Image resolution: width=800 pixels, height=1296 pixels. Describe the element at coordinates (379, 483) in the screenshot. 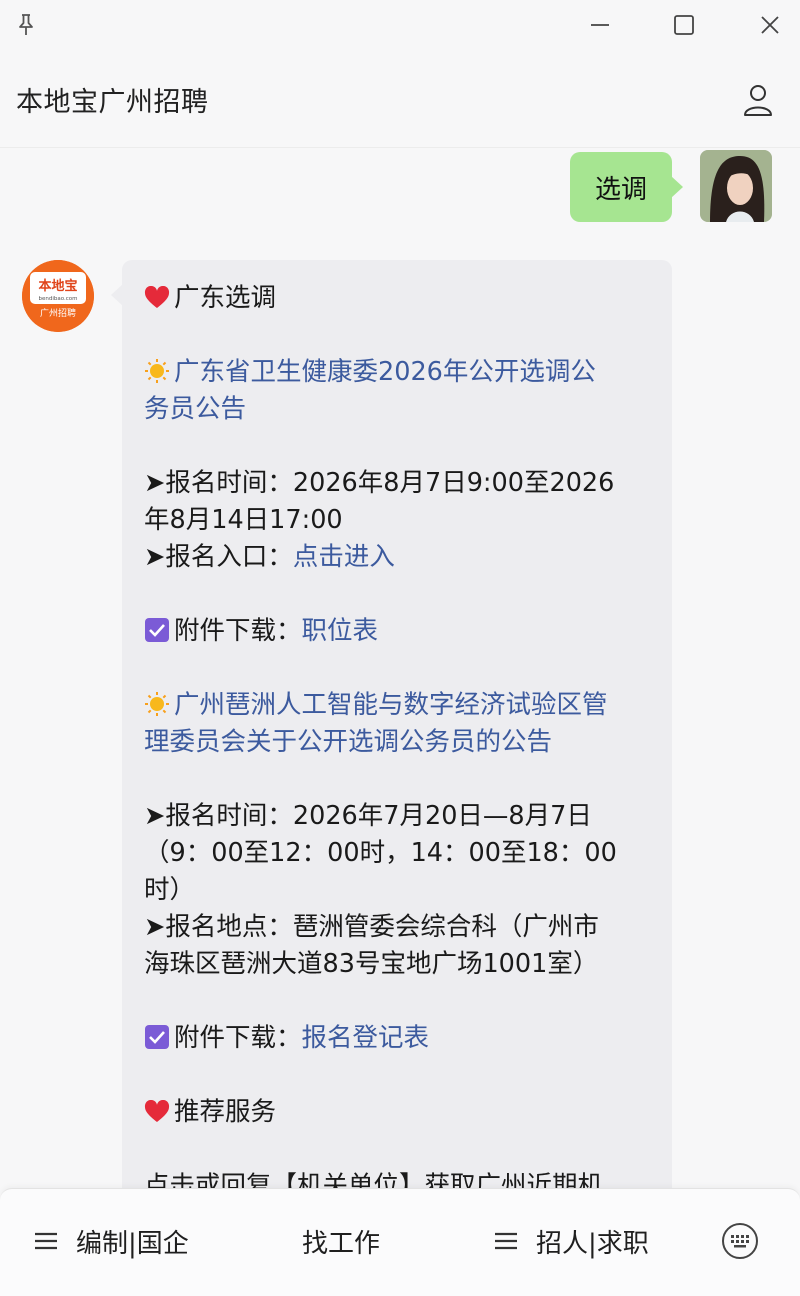

I see `reg-time-1-l1: ➤报名时间：2026年8月7日9:00至2026` at that location.